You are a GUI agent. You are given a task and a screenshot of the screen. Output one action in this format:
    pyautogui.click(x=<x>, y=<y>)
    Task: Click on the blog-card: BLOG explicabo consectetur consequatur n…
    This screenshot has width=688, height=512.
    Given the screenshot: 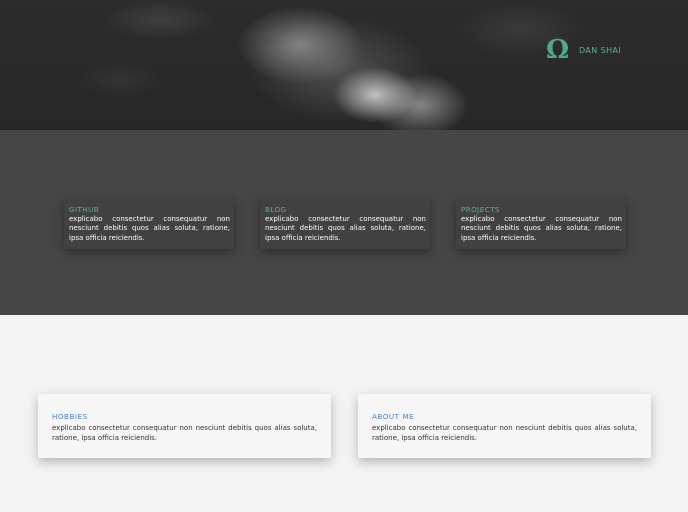 What is the action you would take?
    pyautogui.click(x=345, y=223)
    